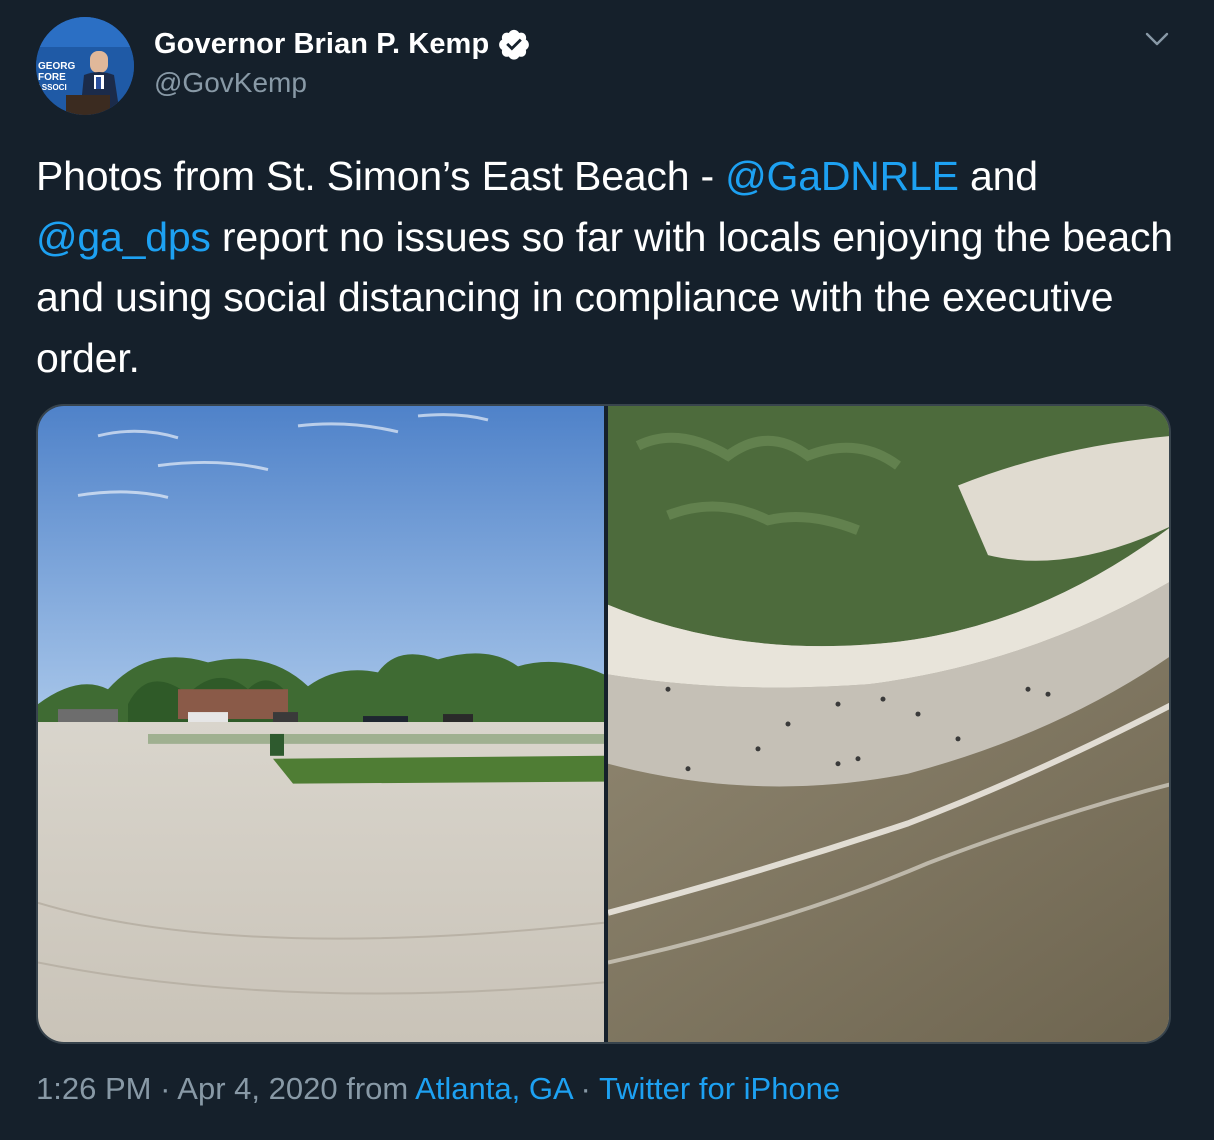  What do you see at coordinates (514, 44) in the screenshot?
I see `verified-badge-icon` at bounding box center [514, 44].